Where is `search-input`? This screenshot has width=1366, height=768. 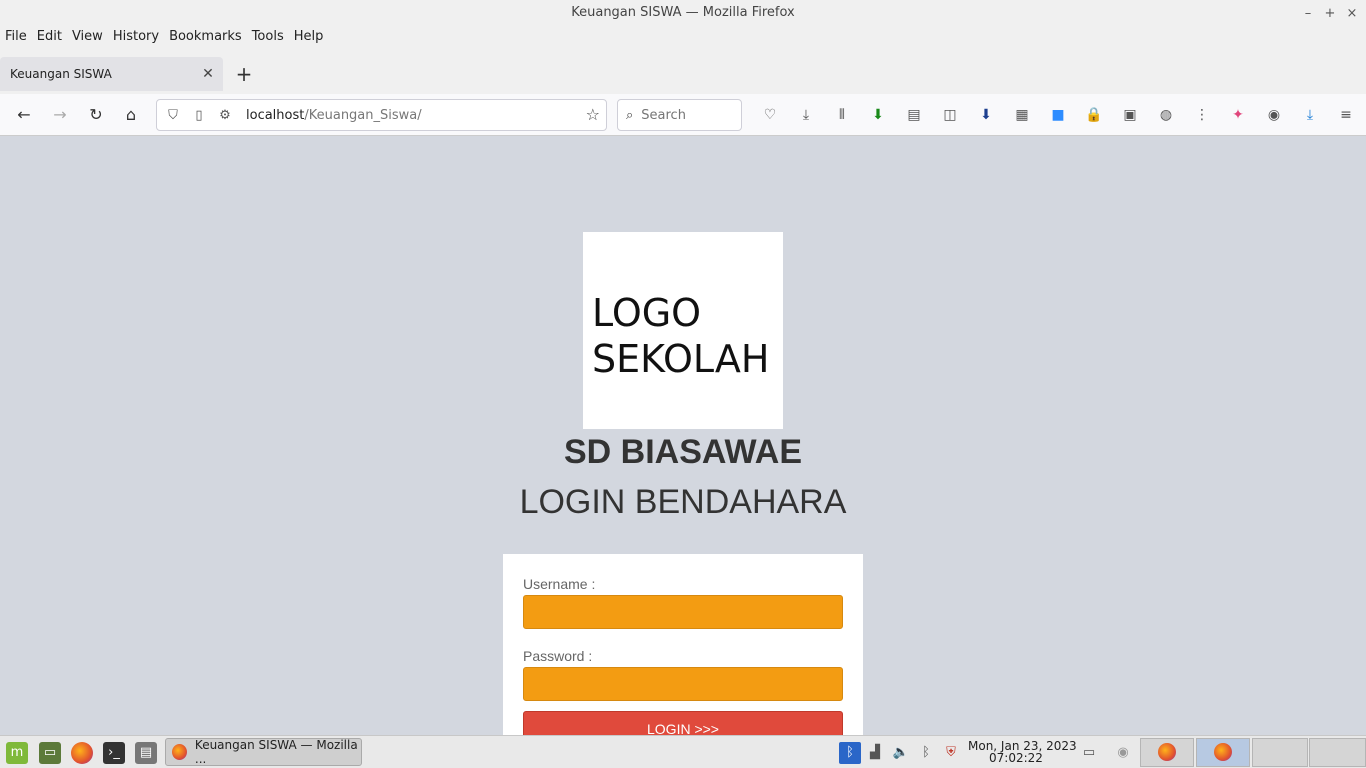 search-input is located at coordinates (681, 115).